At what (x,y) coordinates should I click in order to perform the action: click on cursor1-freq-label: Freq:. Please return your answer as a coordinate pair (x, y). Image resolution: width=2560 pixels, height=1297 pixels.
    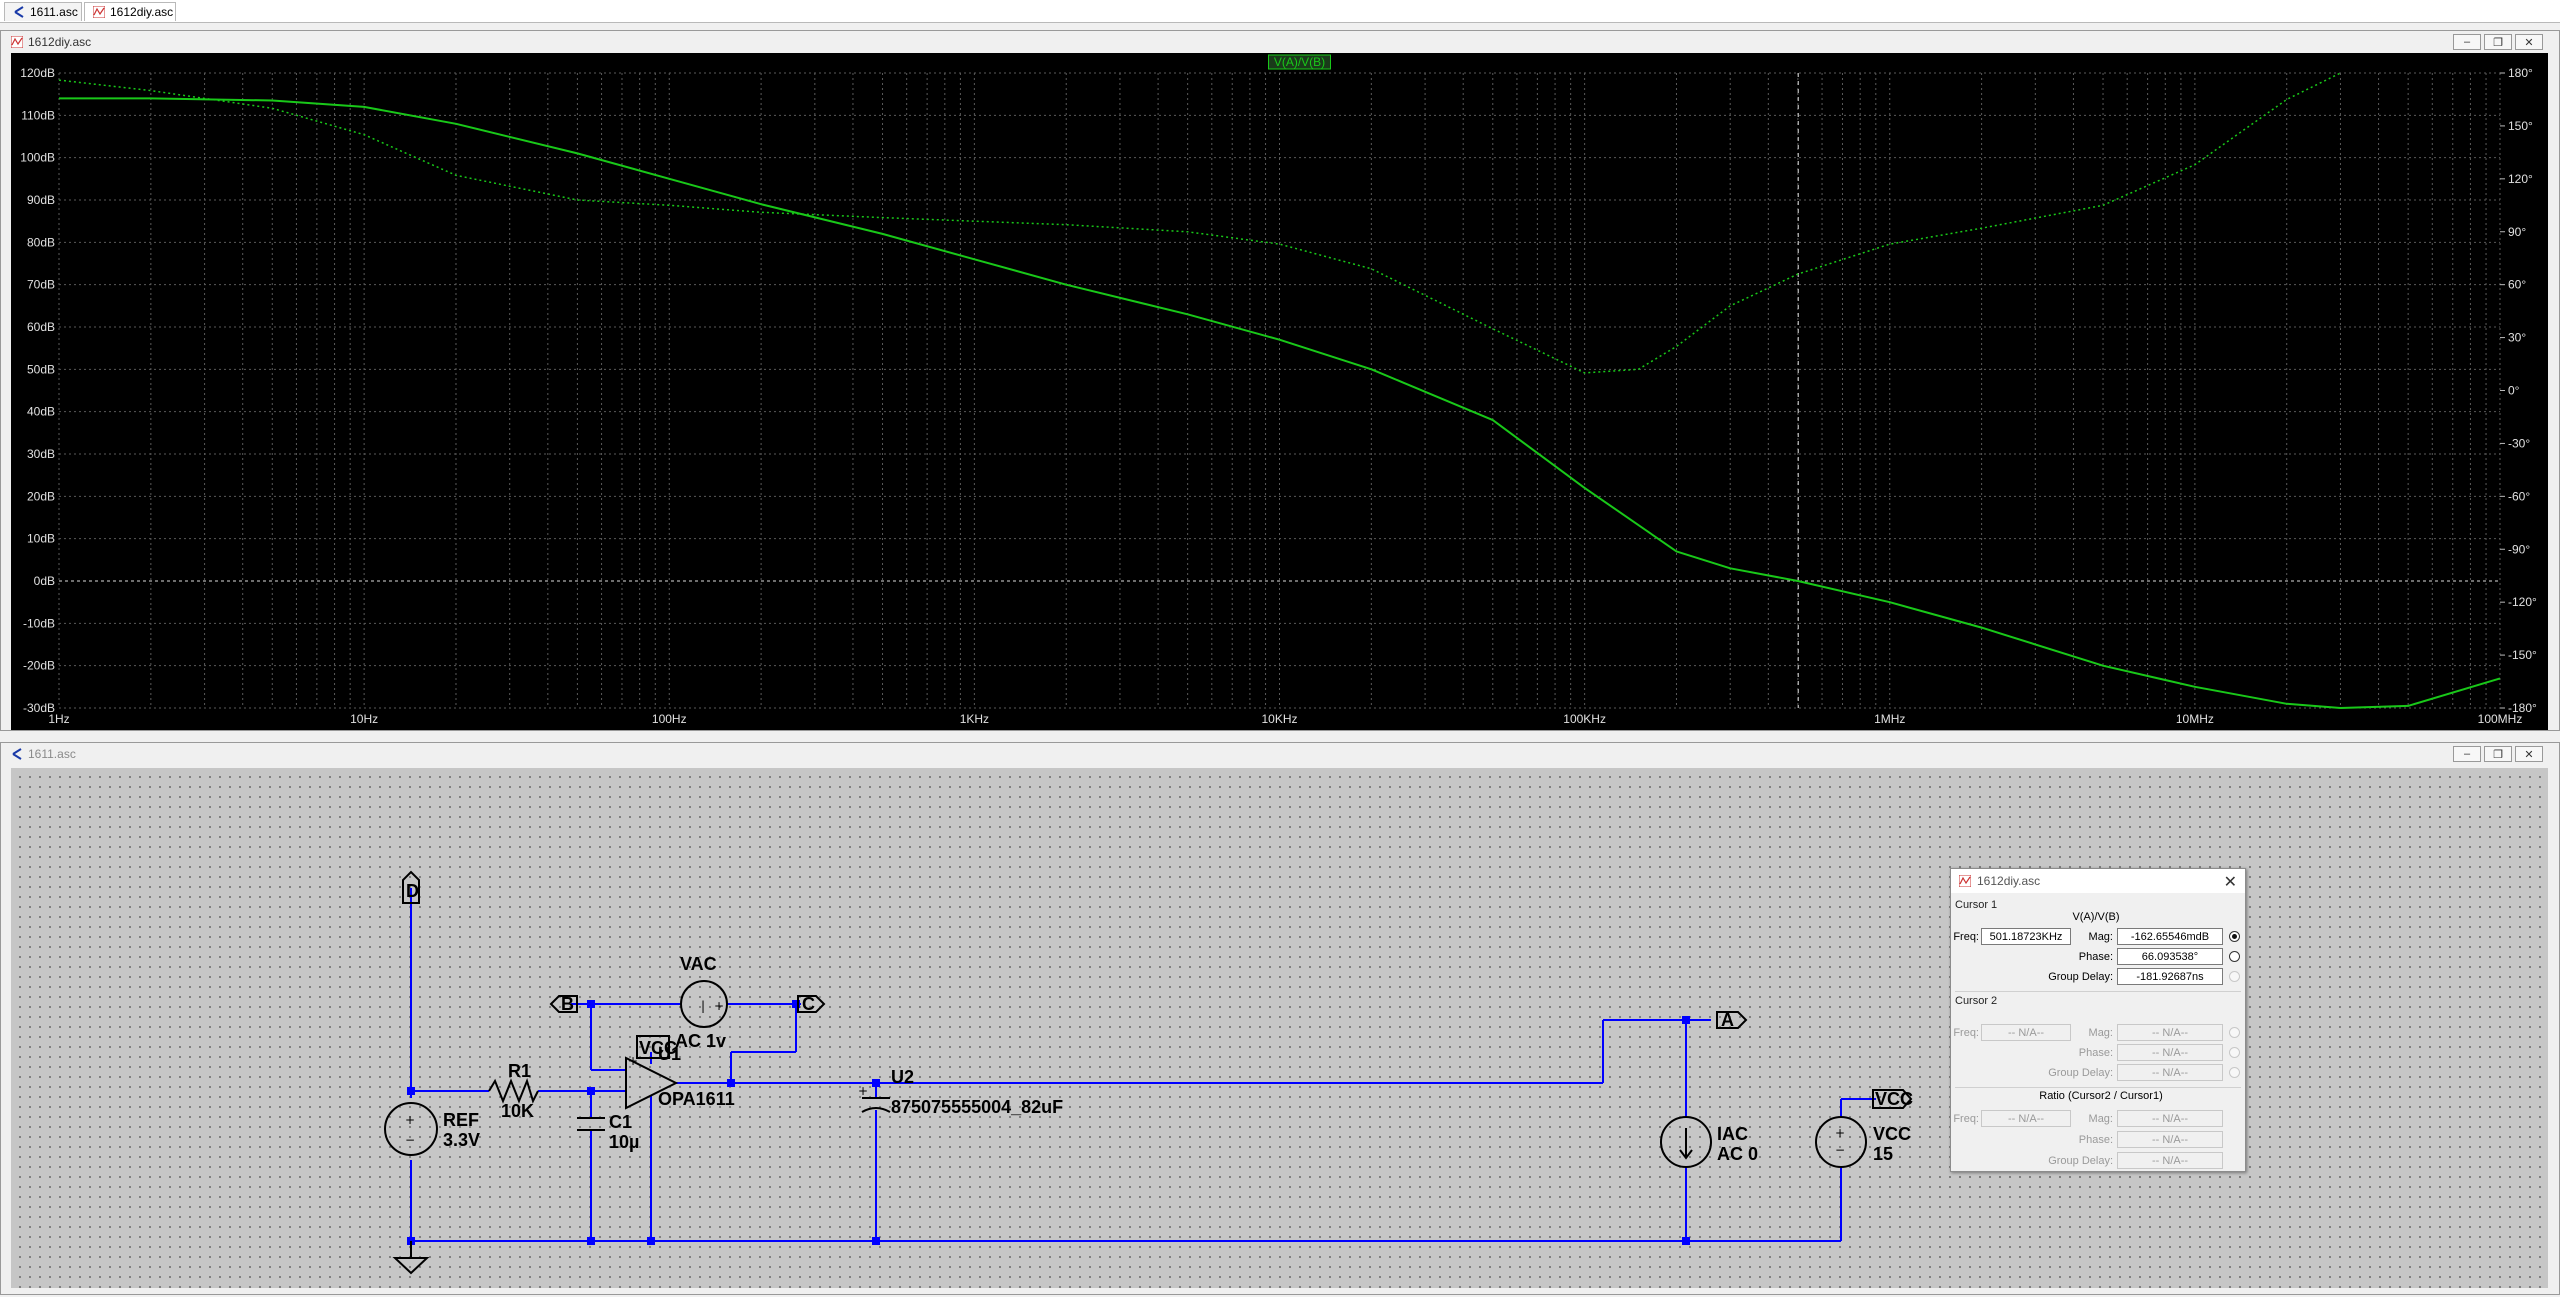
    Looking at the image, I should click on (1966, 937).